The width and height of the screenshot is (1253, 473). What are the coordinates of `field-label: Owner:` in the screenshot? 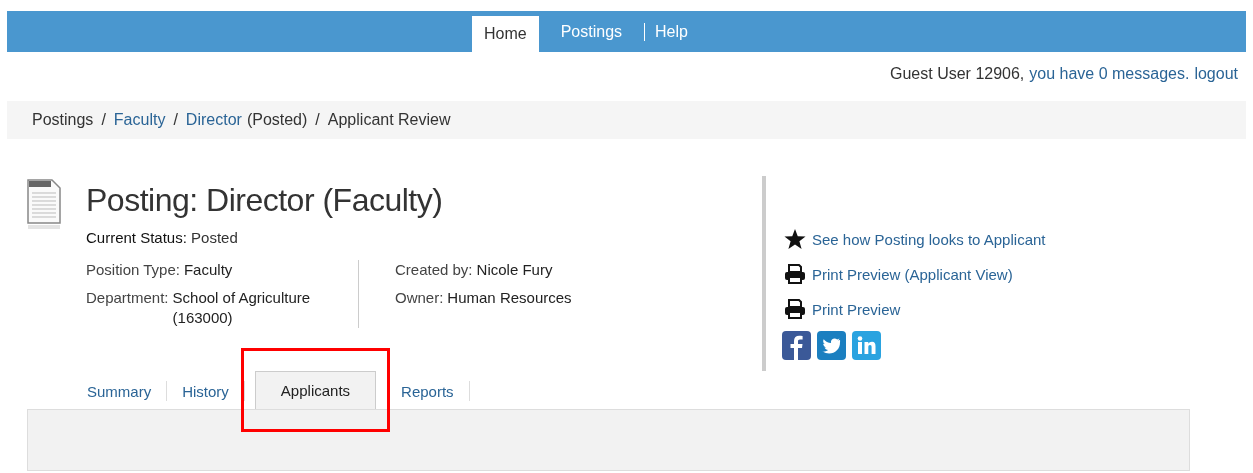 It's located at (419, 298).